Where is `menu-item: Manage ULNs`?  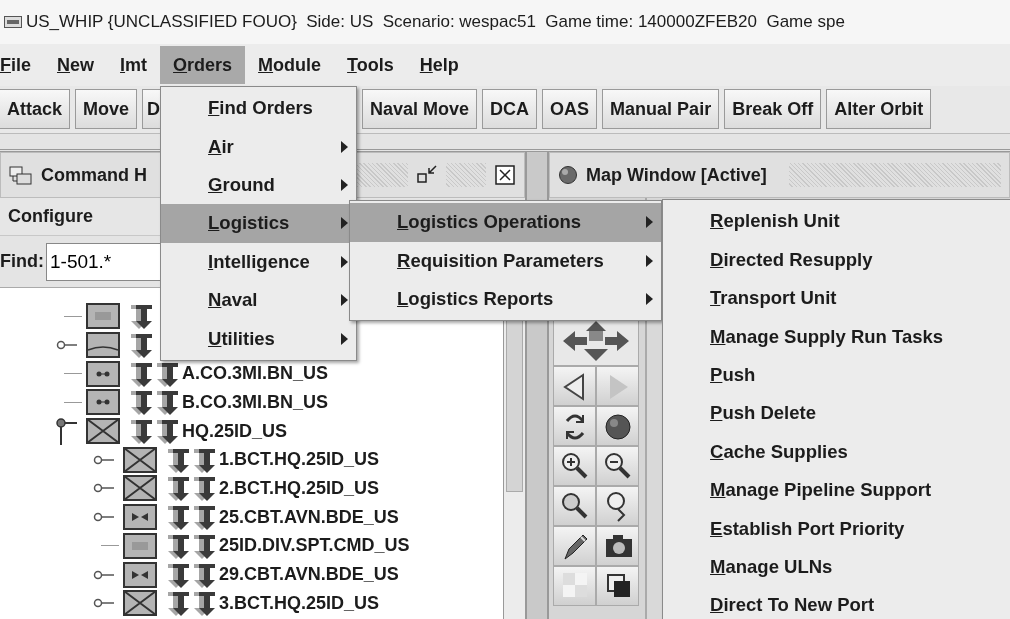
menu-item: Manage ULNs is located at coordinates (836, 567).